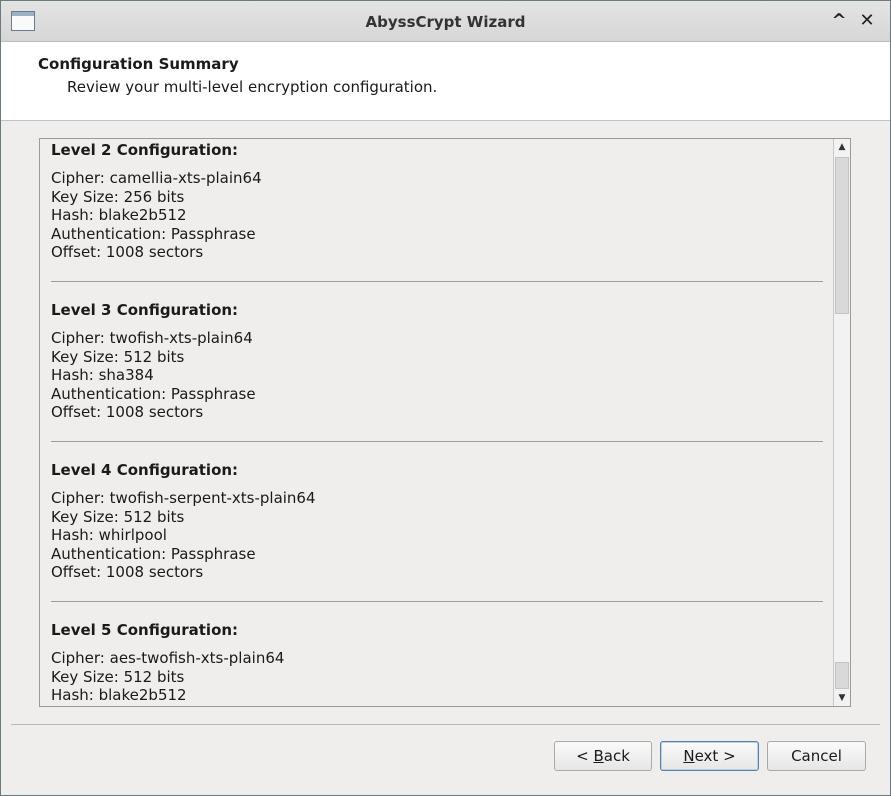 This screenshot has height=796, width=891. What do you see at coordinates (842, 235) in the screenshot?
I see `scrollbar-thumb` at bounding box center [842, 235].